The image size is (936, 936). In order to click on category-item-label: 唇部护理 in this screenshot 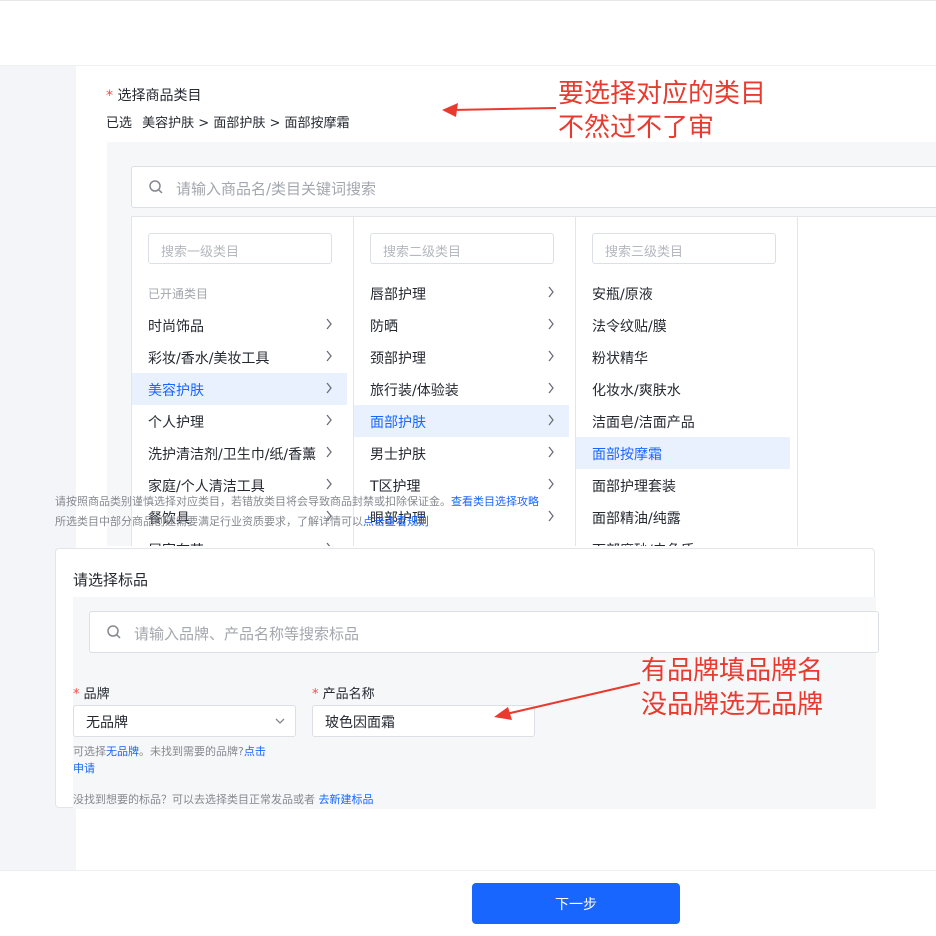, I will do `click(398, 295)`.